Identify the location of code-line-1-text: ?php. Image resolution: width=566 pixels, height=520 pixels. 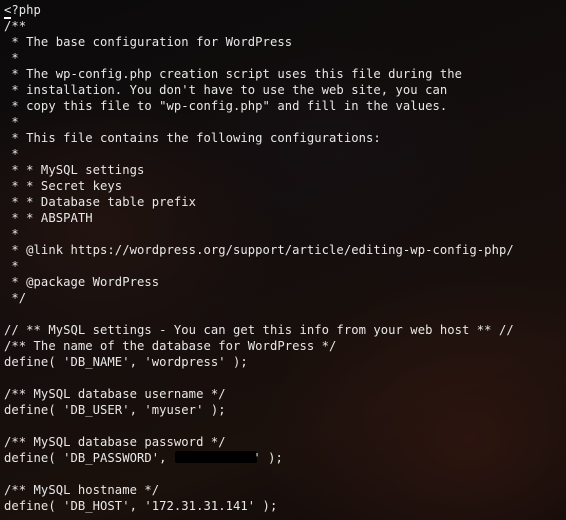
(26, 10).